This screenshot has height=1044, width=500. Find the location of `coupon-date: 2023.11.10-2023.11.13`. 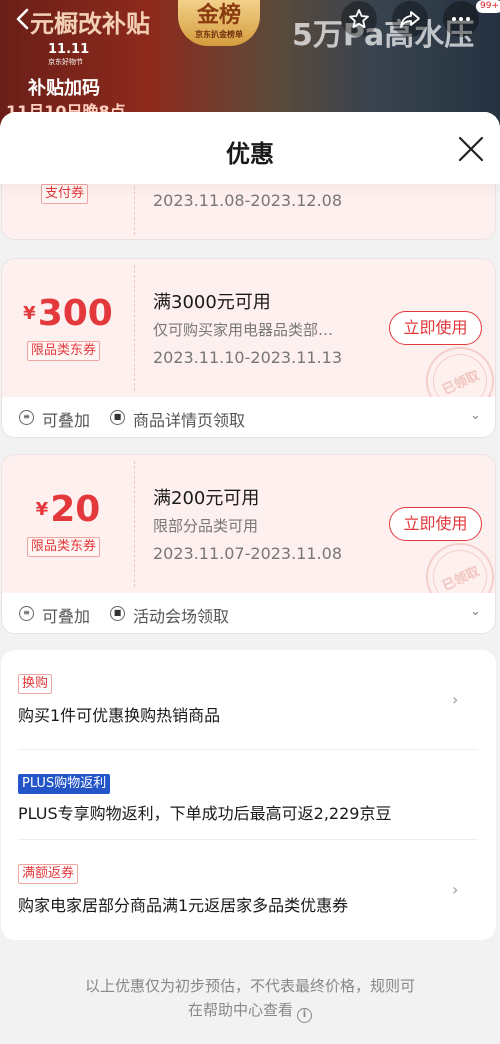

coupon-date: 2023.11.10-2023.11.13 is located at coordinates (247, 357).